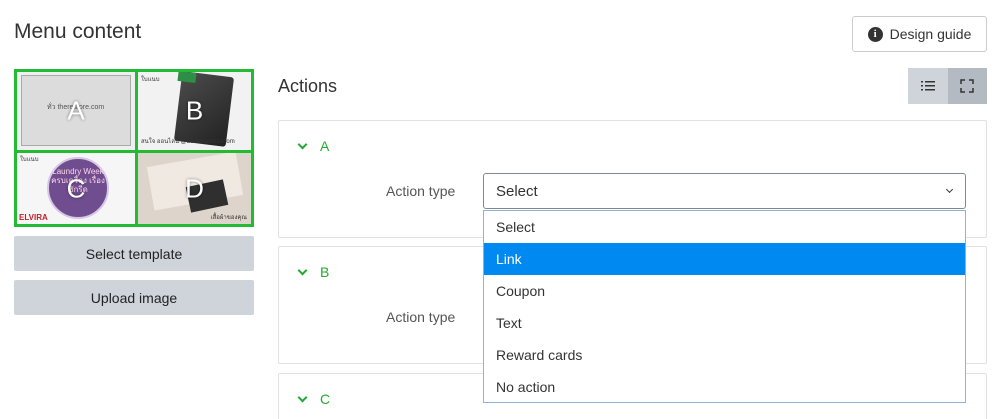  What do you see at coordinates (134, 151) in the screenshot?
I see `grid-divider-horizontal` at bounding box center [134, 151].